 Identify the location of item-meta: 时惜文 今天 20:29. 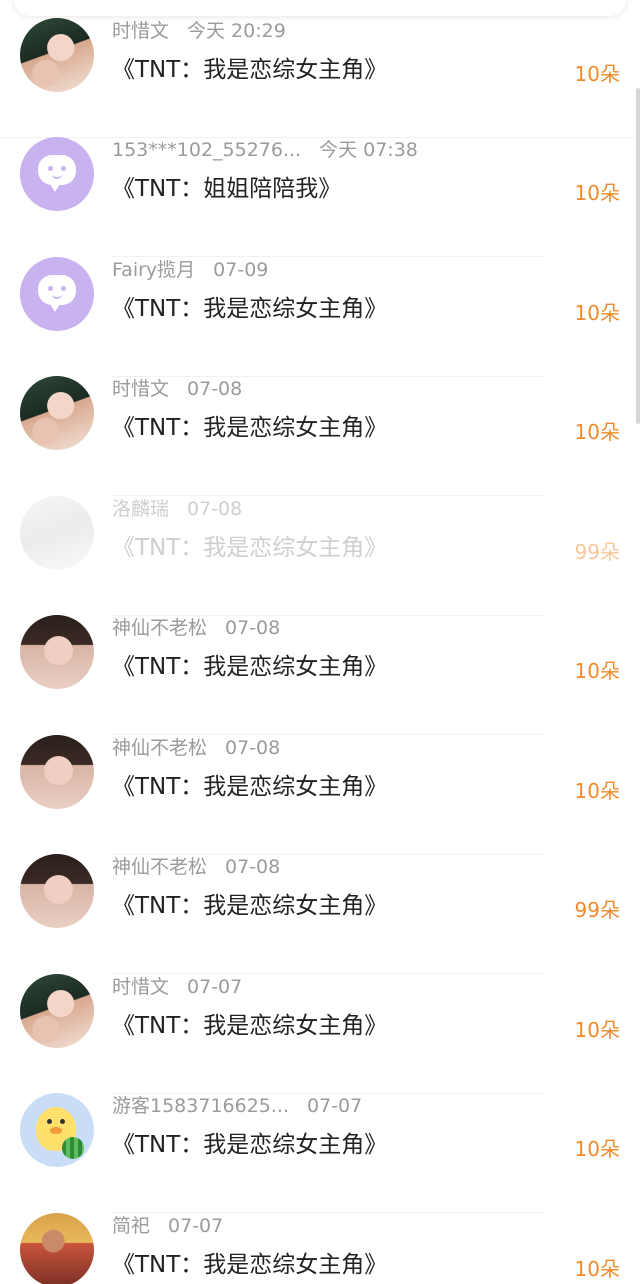
(199, 31).